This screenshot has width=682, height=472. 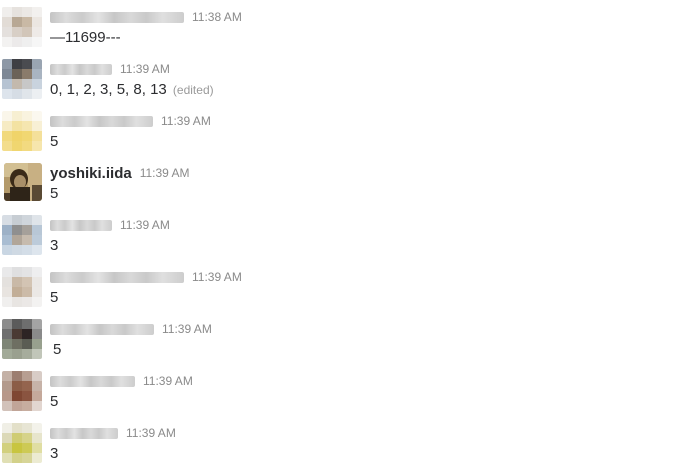 I want to click on avatar-photo-icon, so click(x=23, y=182).